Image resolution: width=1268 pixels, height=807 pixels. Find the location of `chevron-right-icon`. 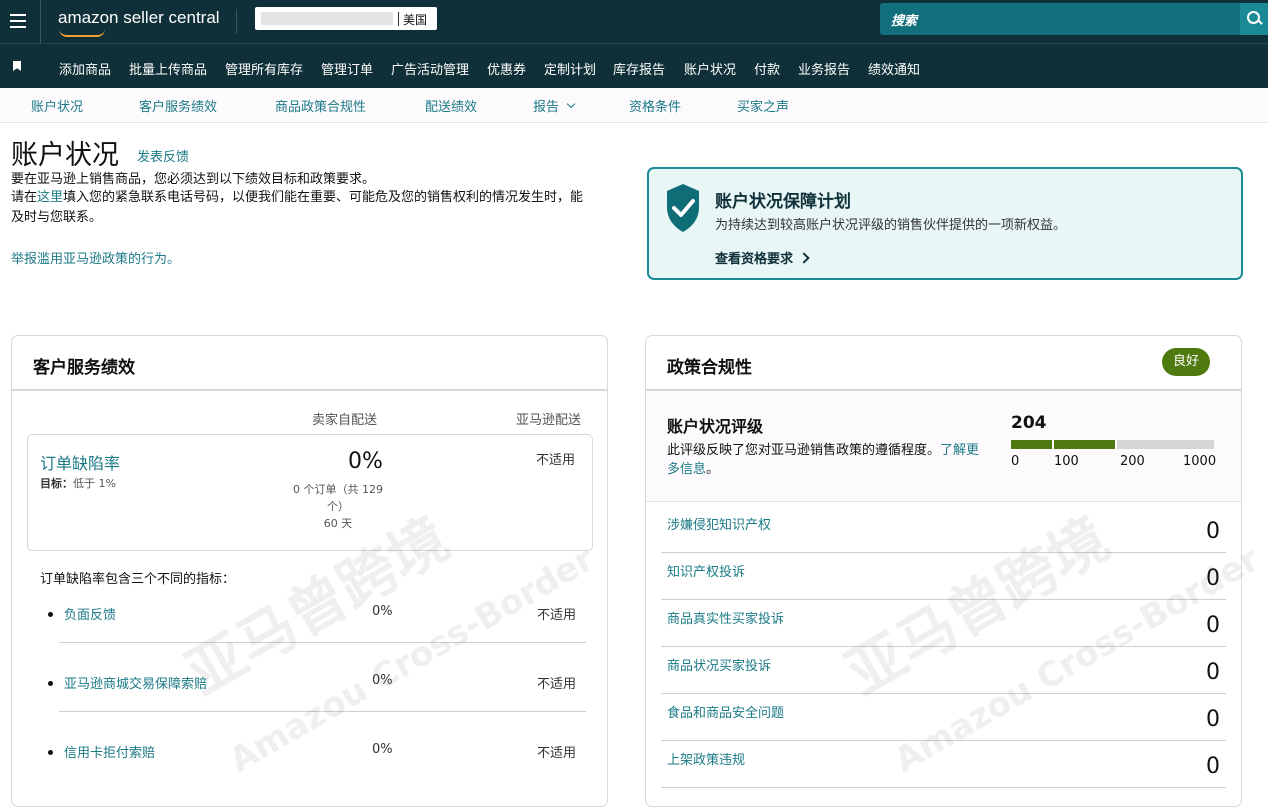

chevron-right-icon is located at coordinates (804, 258).